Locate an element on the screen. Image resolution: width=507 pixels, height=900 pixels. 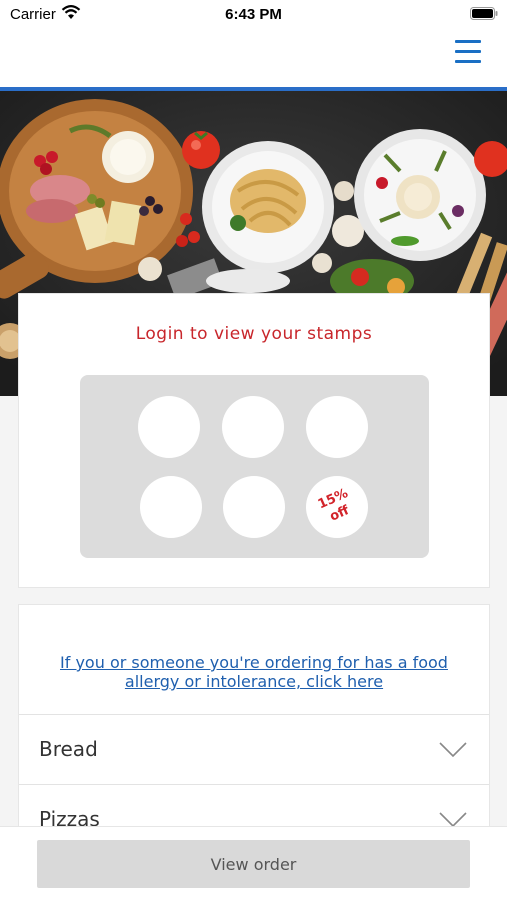
bottom-bar: View order is located at coordinates (253, 863).